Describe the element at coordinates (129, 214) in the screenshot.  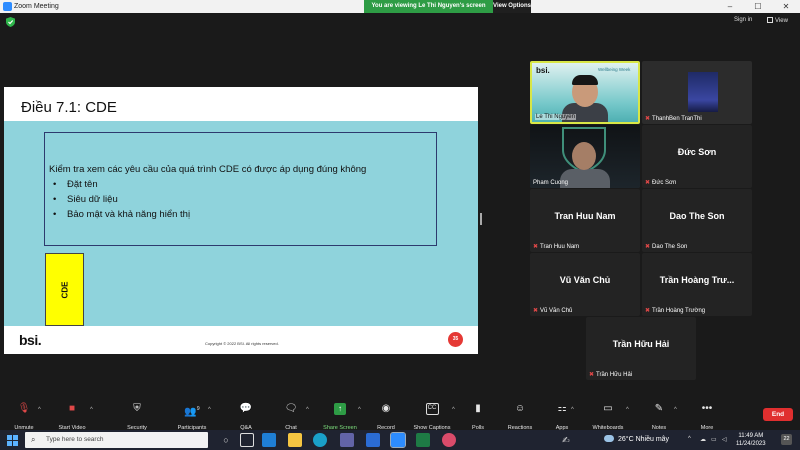
I see `bullet-text: Bảo mật và khả năng hiển thị` at that location.